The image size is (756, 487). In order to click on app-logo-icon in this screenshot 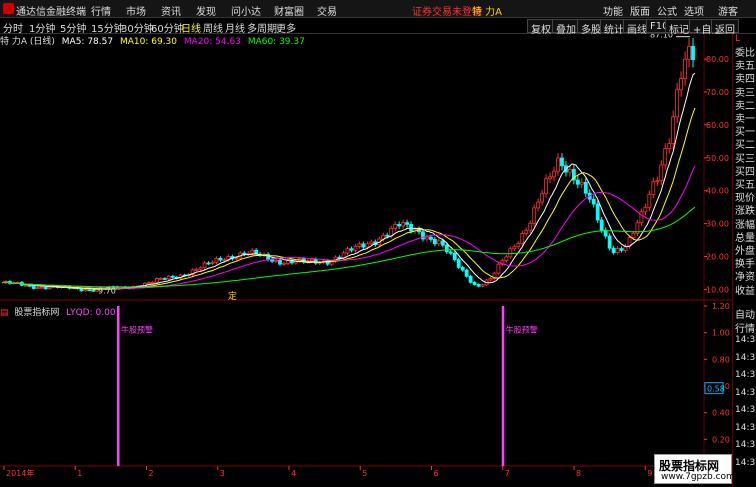, I will do `click(8, 8)`.